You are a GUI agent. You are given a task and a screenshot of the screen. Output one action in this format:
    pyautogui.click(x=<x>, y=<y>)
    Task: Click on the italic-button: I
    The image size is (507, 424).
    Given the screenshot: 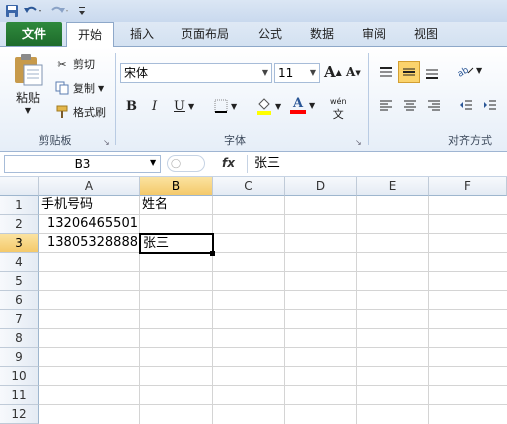 What is the action you would take?
    pyautogui.click(x=154, y=106)
    